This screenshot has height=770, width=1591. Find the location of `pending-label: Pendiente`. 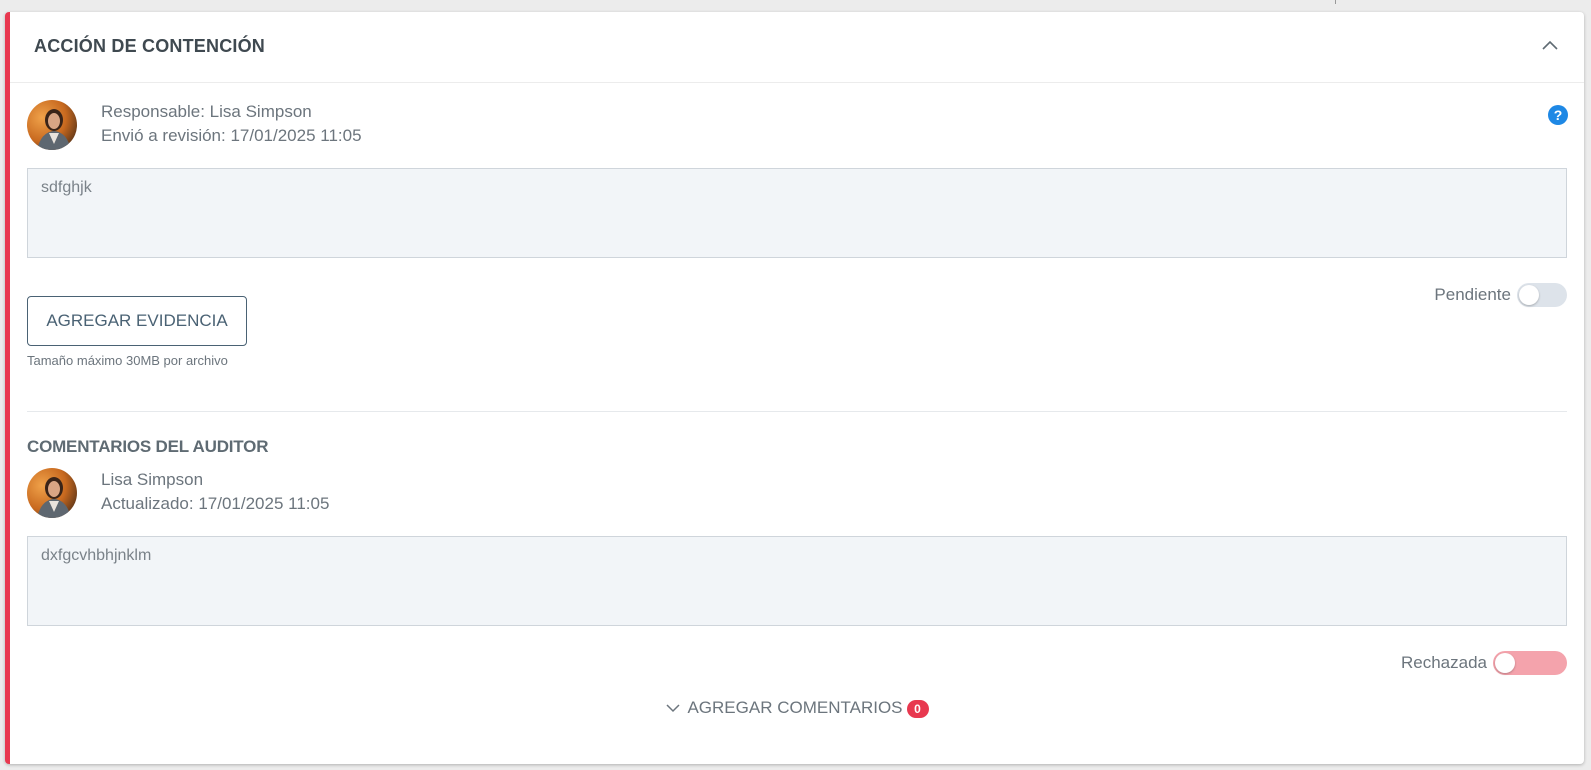

pending-label: Pendiente is located at coordinates (1472, 294).